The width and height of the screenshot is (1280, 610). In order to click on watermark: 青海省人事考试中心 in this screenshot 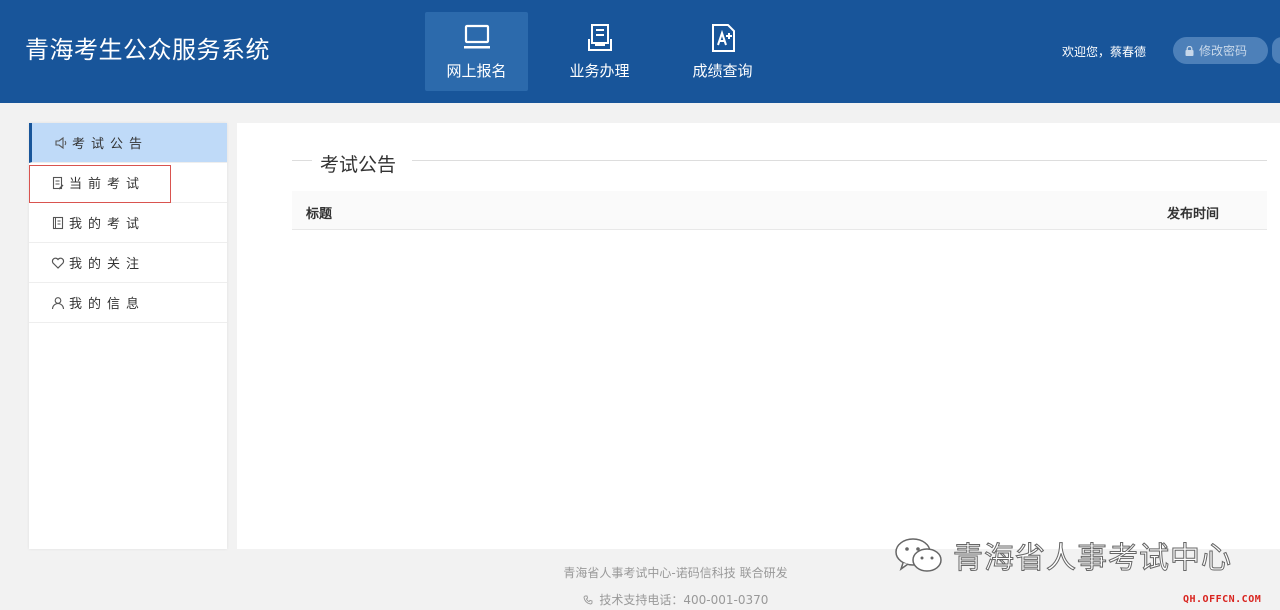, I will do `click(1062, 555)`.